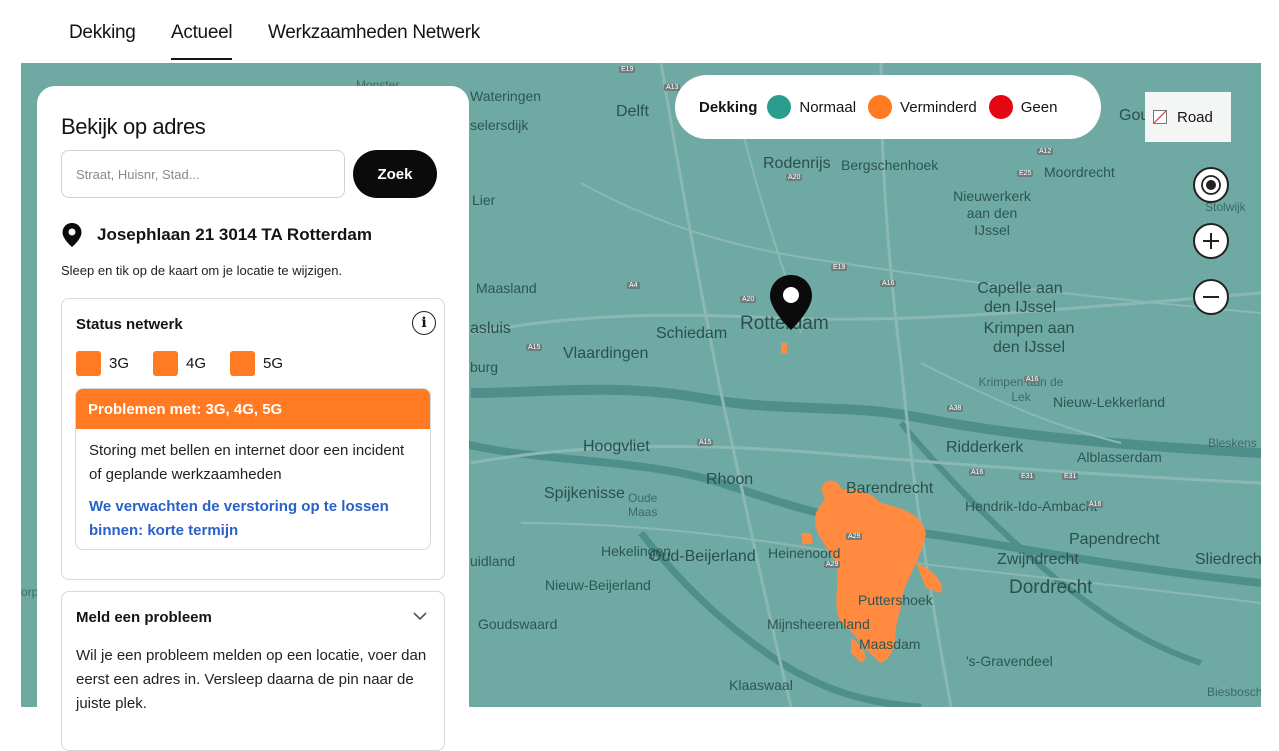  What do you see at coordinates (1232, 443) in the screenshot?
I see `map-label: Bleskens` at bounding box center [1232, 443].